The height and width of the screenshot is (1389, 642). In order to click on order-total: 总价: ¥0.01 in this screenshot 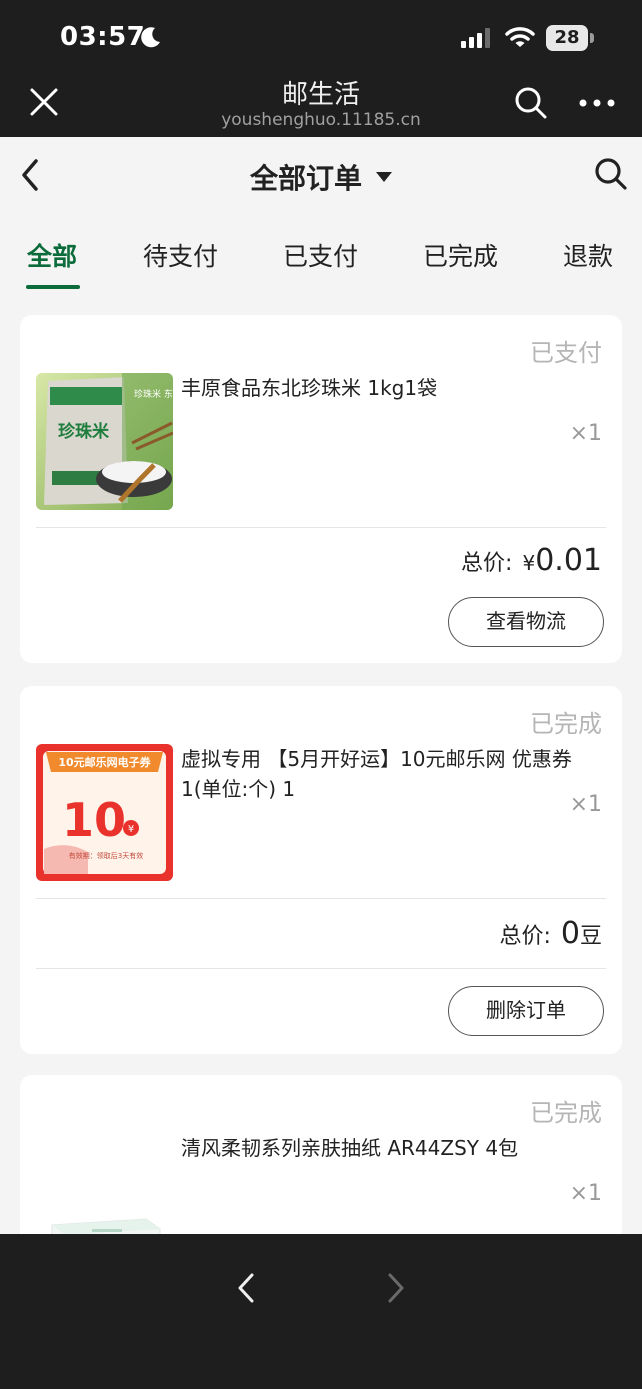, I will do `click(531, 560)`.